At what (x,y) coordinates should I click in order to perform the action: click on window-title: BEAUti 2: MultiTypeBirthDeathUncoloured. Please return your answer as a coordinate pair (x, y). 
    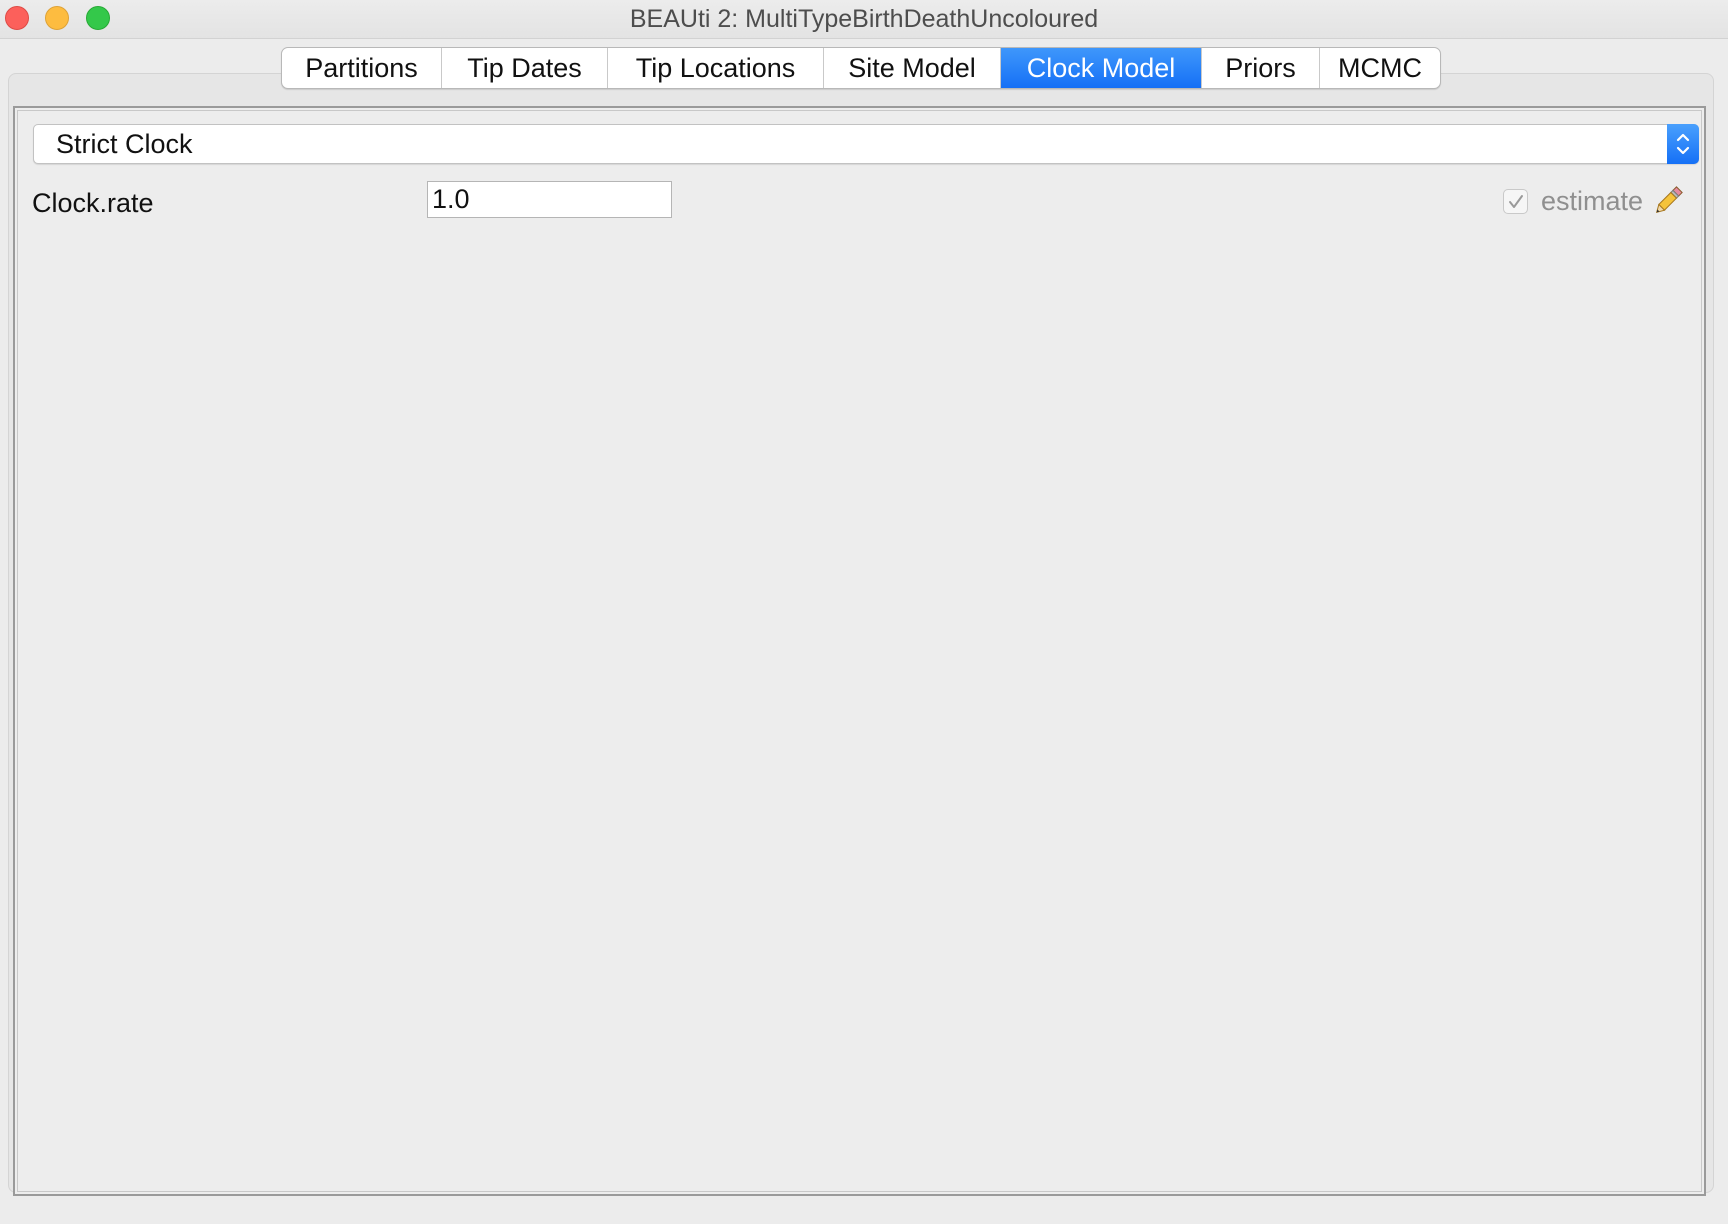
    Looking at the image, I should click on (864, 19).